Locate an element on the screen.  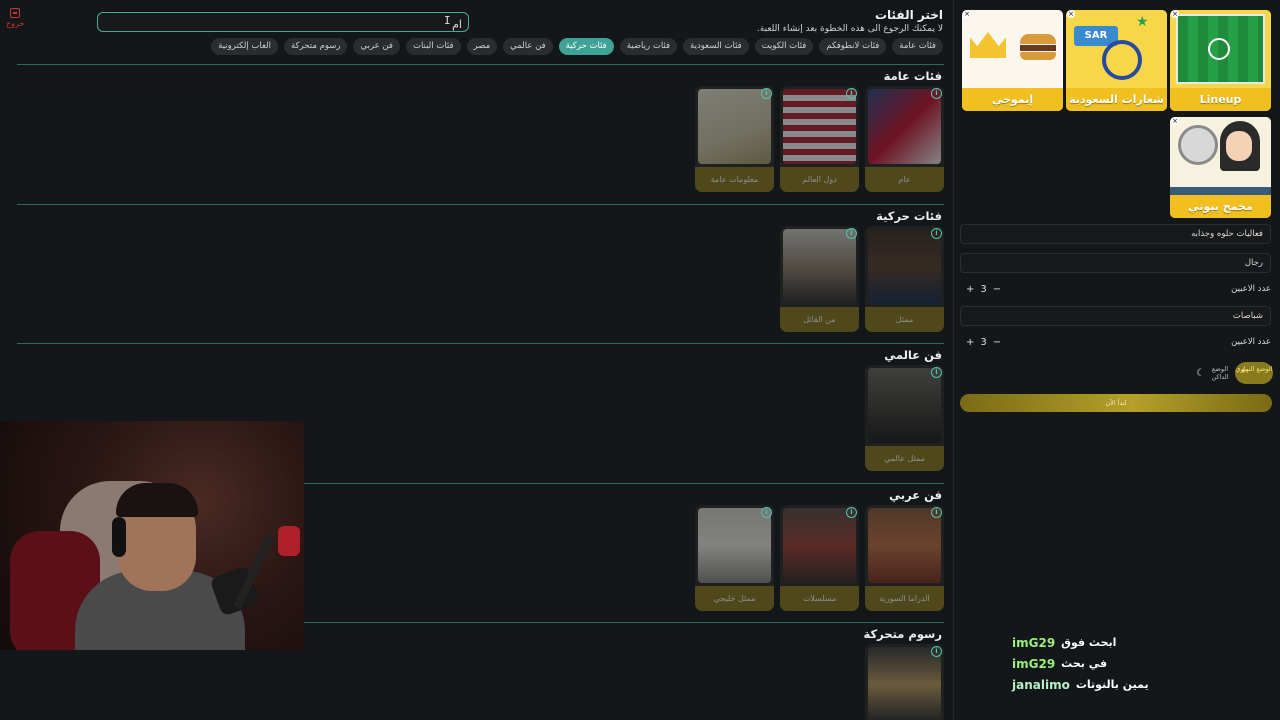
card-label: من القائل is located at coordinates (819, 319).